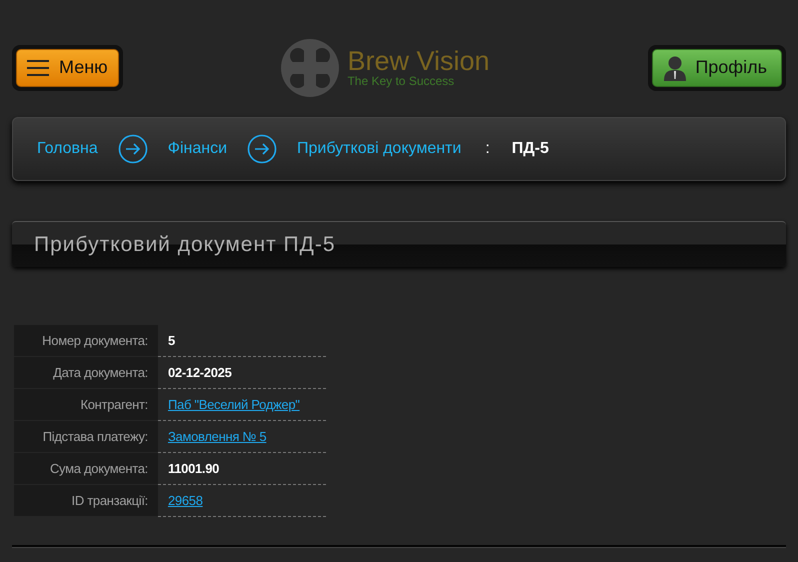  What do you see at coordinates (399, 244) in the screenshot?
I see `page-title: Прибутковий документ ПД-5` at bounding box center [399, 244].